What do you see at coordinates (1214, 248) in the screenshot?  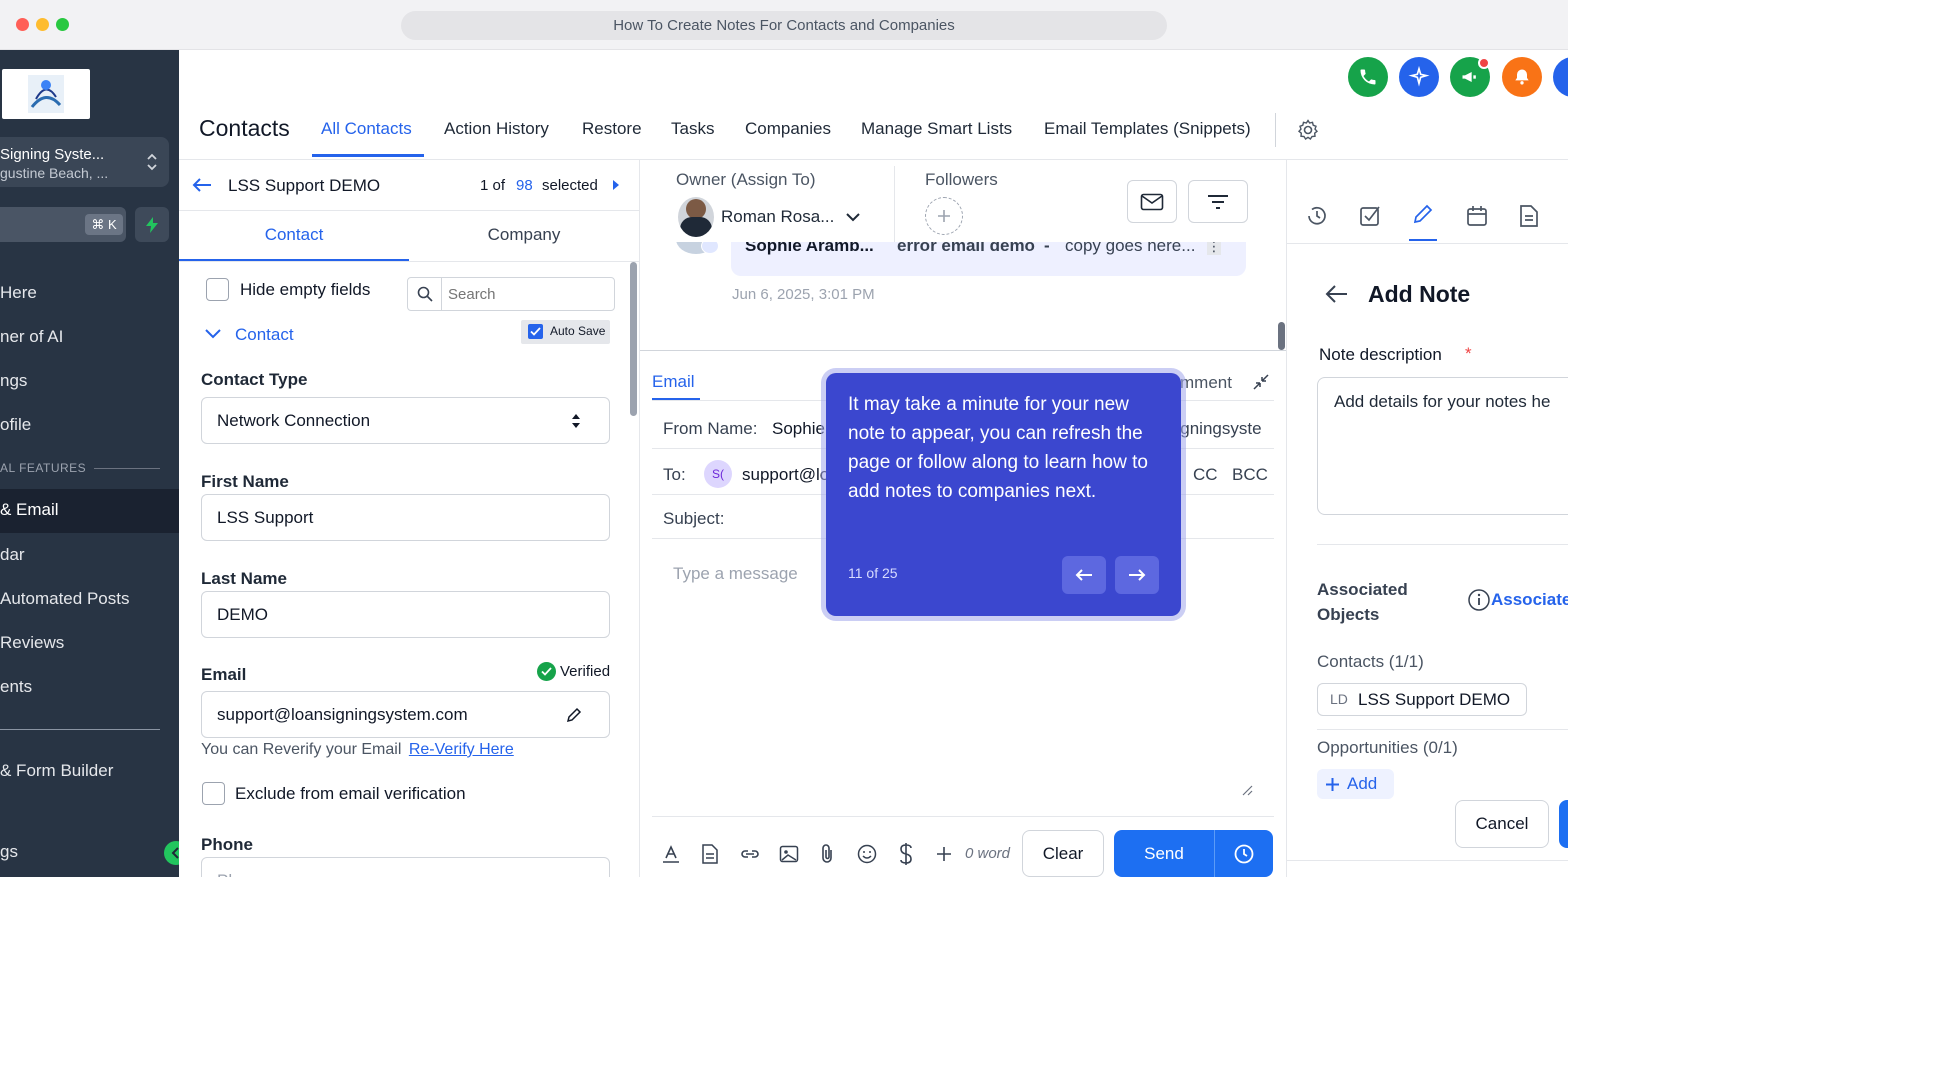 I see `more-options-icon: ⋮` at bounding box center [1214, 248].